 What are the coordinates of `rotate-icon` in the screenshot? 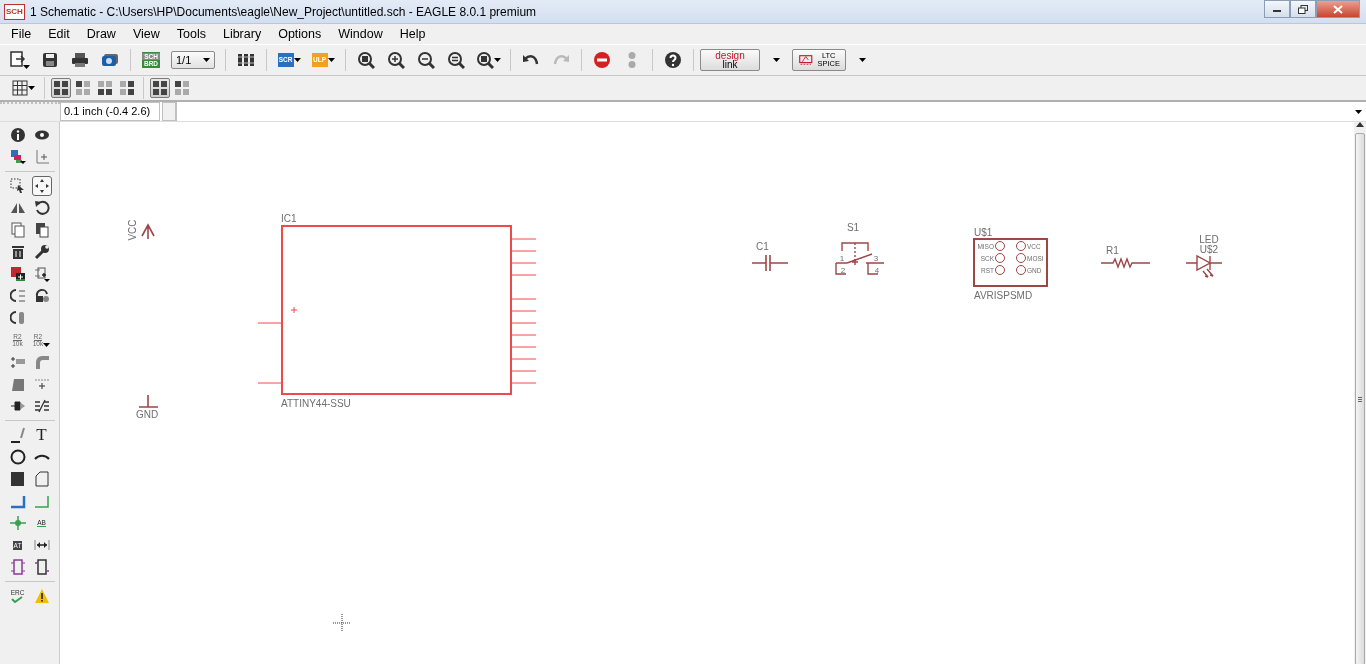 It's located at (41, 208).